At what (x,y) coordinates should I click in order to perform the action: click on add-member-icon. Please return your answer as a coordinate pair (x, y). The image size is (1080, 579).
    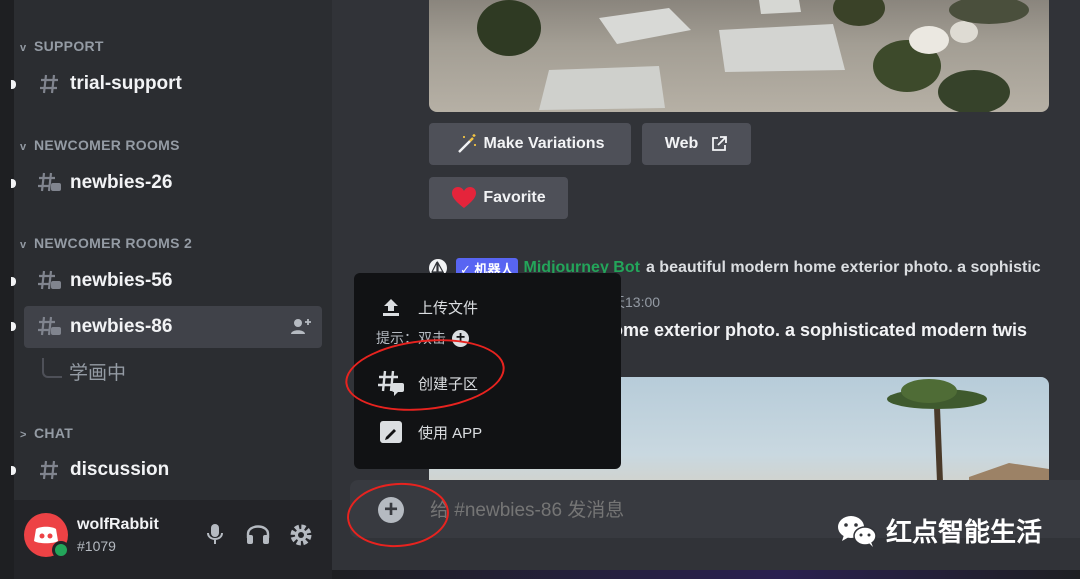
    Looking at the image, I should click on (301, 328).